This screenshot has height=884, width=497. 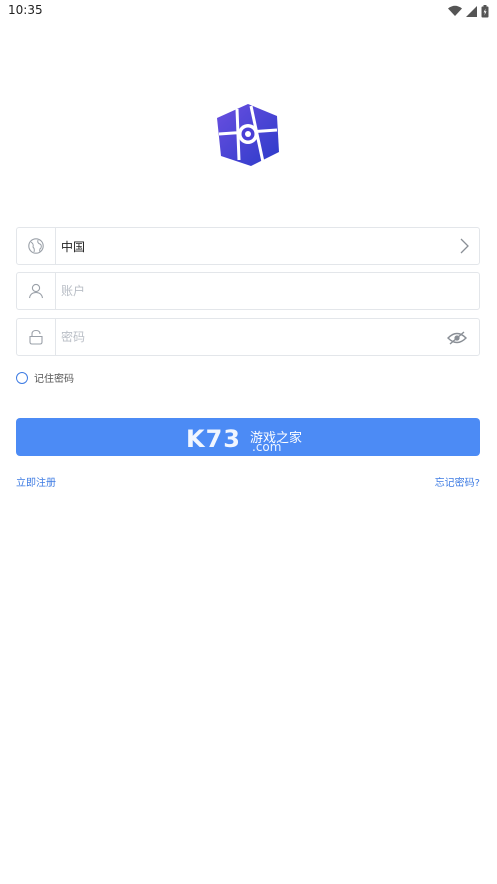 I want to click on watermark: K73 游戏之家 .com, so click(x=248, y=437).